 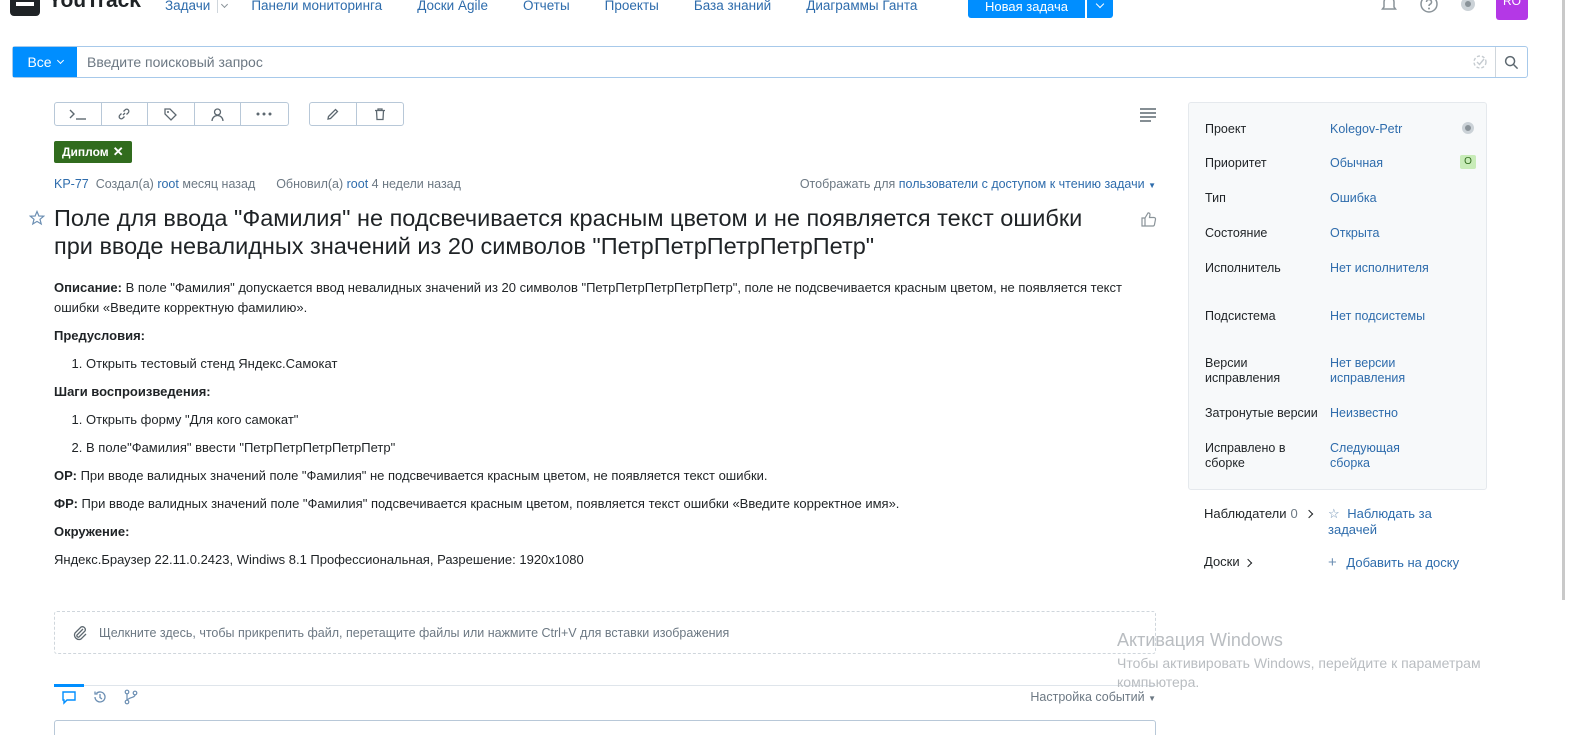 I want to click on field-project: Проект Kolegov-Petr, so click(x=1340, y=129).